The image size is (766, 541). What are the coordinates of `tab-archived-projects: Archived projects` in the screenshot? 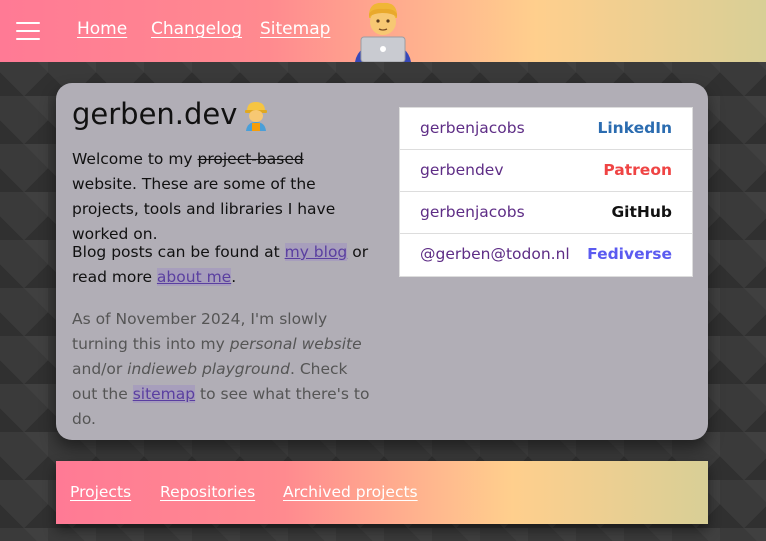 It's located at (350, 492).